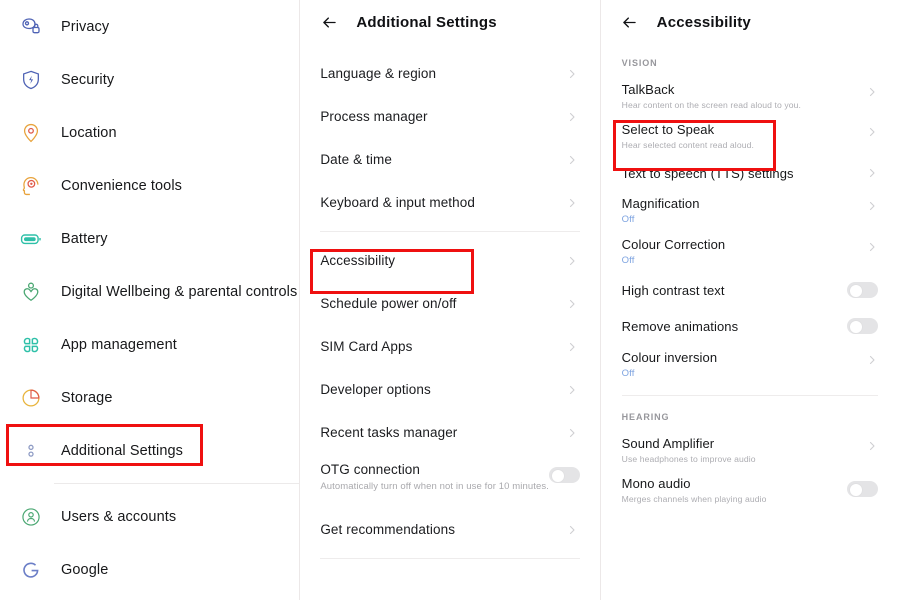  Describe the element at coordinates (862, 489) in the screenshot. I see `mono-audio-toggle` at that location.